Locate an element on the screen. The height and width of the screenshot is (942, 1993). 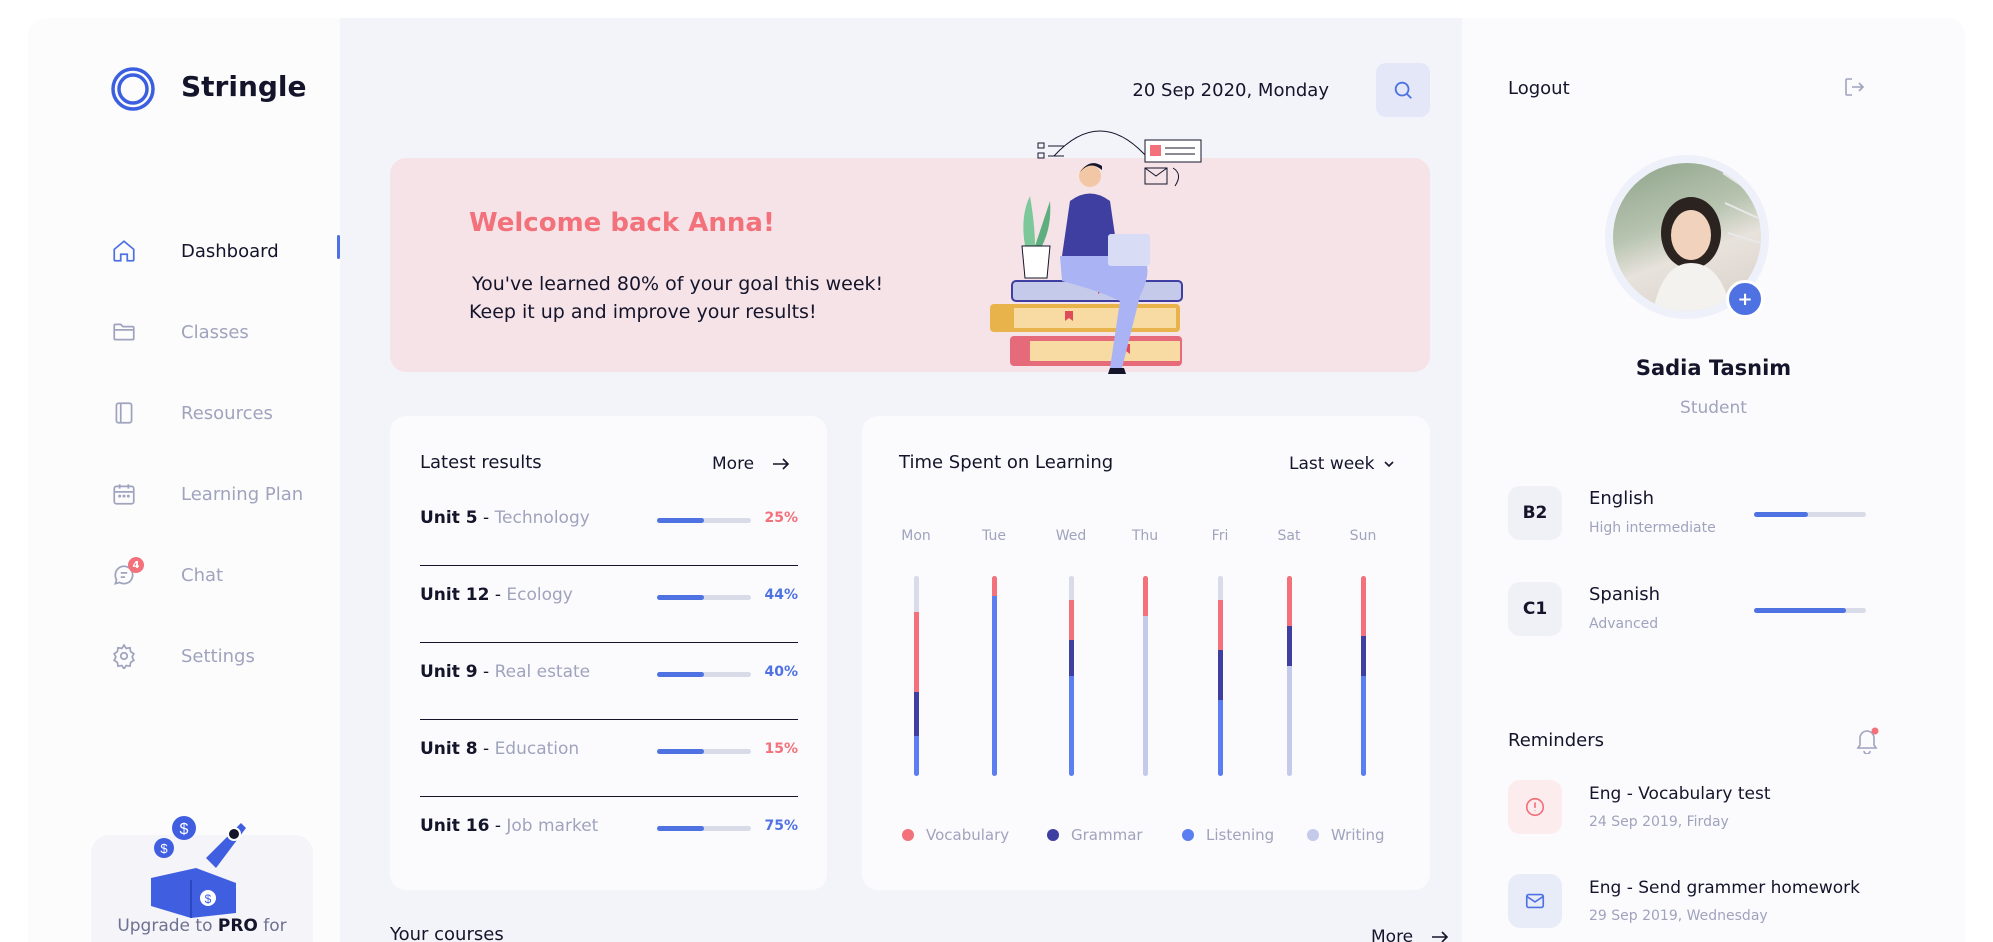
legend-item-vocabulary: Vocabulary is located at coordinates (955, 835).